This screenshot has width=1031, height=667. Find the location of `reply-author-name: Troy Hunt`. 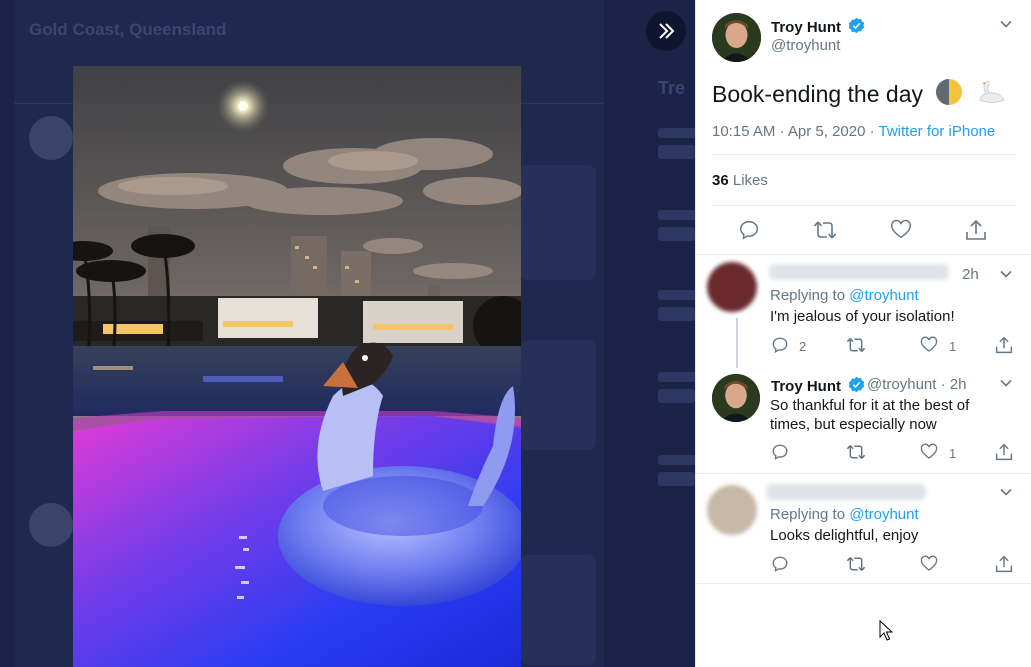

reply-author-name: Troy Hunt is located at coordinates (818, 385).